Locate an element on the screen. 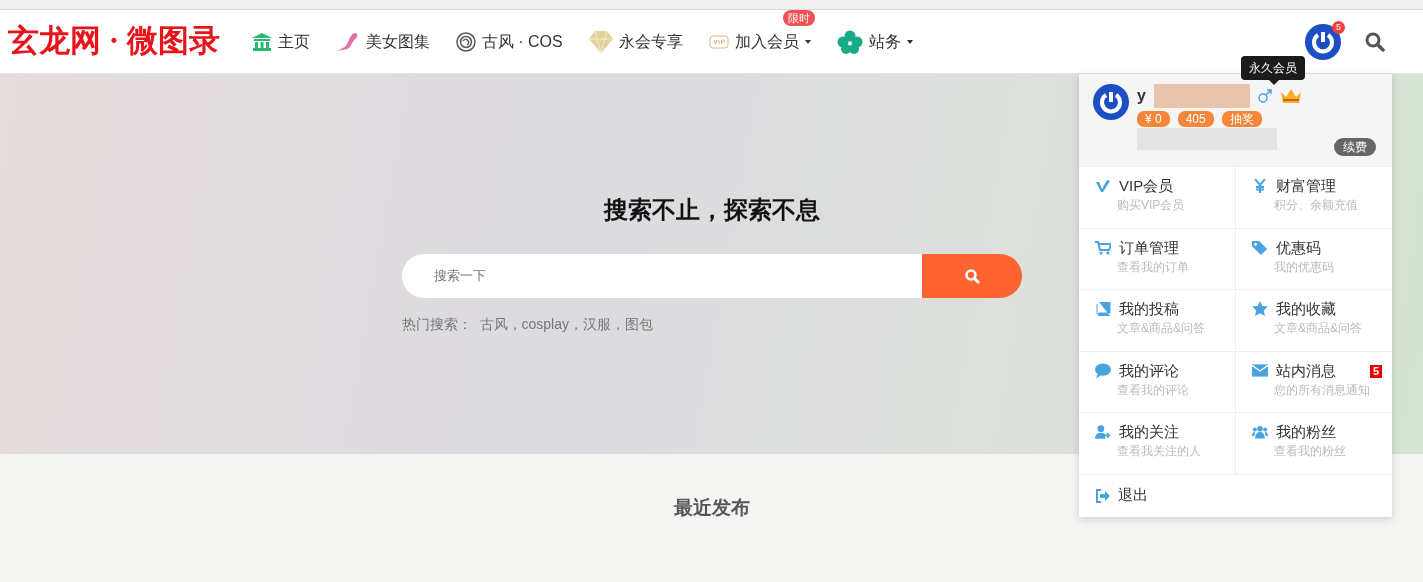 The width and height of the screenshot is (1423, 582). menu-item: 财富管理 积分、余额充值 is located at coordinates (1314, 197).